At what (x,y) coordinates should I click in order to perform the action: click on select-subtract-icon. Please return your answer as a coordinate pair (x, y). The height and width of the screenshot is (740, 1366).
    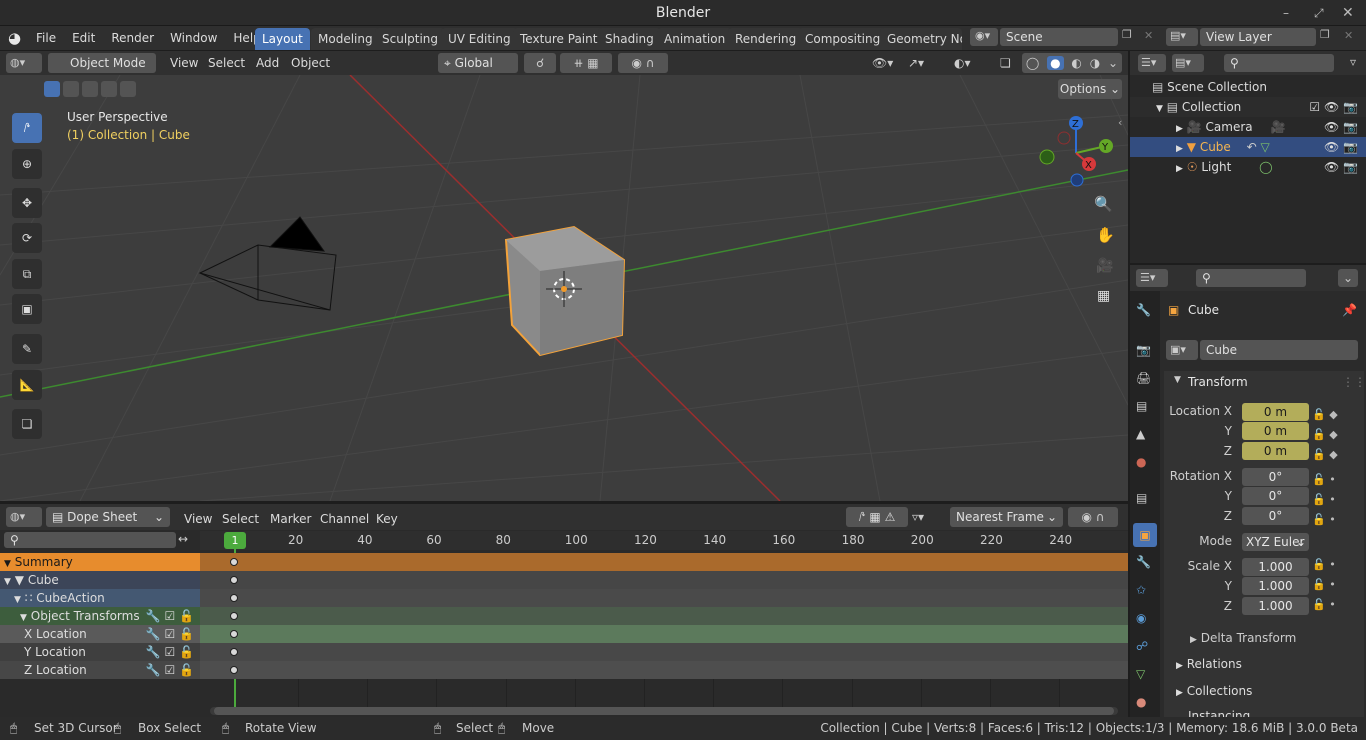
    Looking at the image, I should click on (90, 89).